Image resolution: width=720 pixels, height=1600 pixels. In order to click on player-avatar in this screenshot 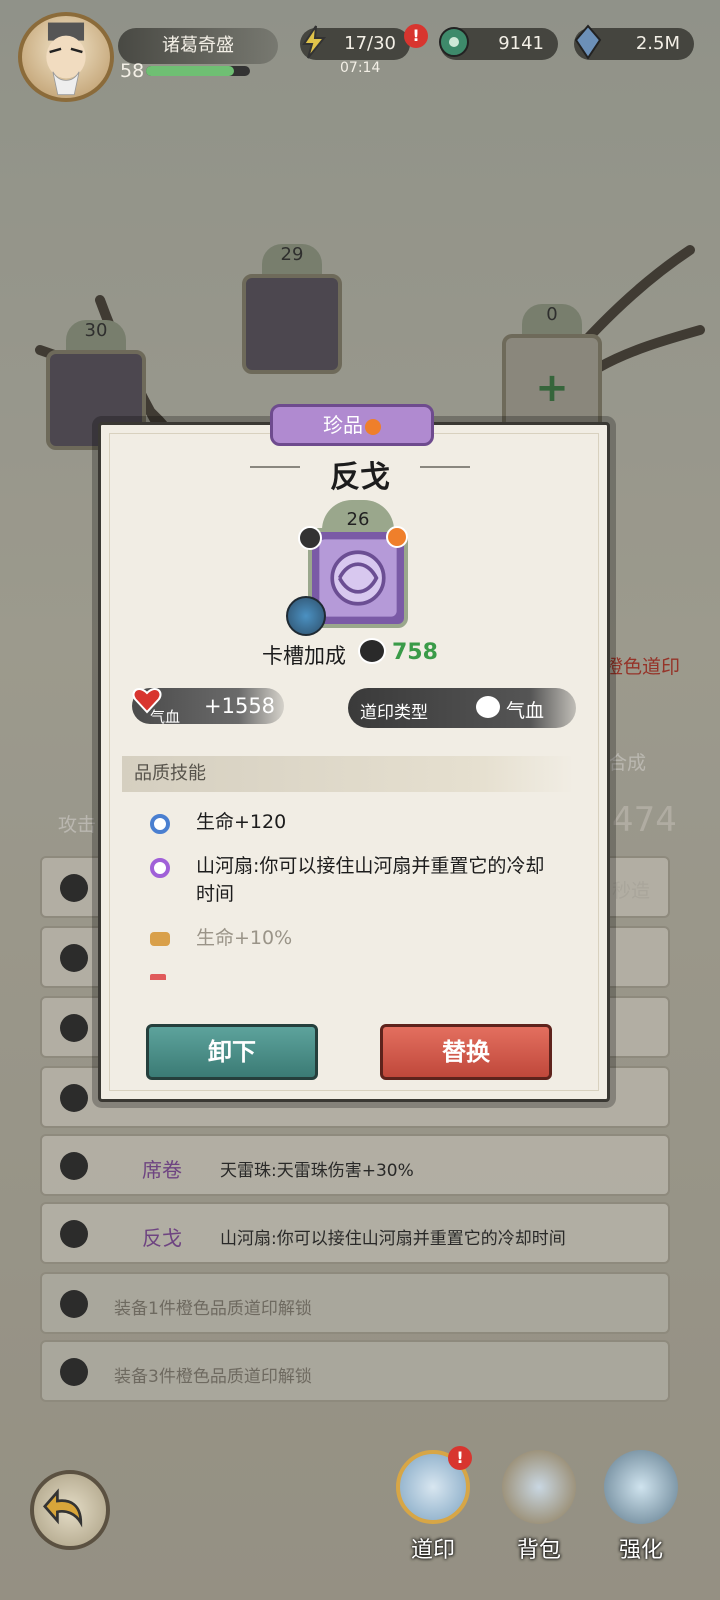, I will do `click(66, 57)`.